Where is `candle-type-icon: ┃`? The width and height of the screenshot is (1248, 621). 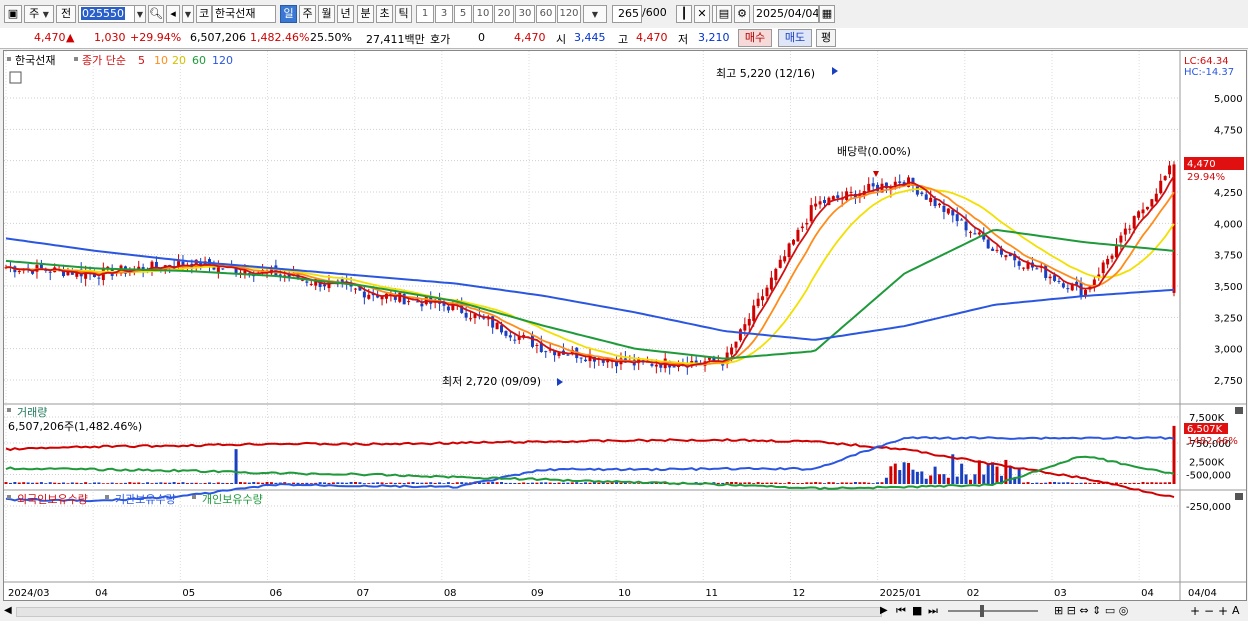
candle-type-icon: ┃ is located at coordinates (684, 14).